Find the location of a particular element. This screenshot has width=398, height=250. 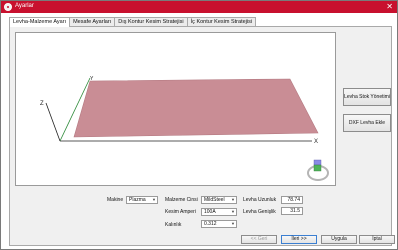

material-label: Malzeme Cinsi is located at coordinates (181, 200).